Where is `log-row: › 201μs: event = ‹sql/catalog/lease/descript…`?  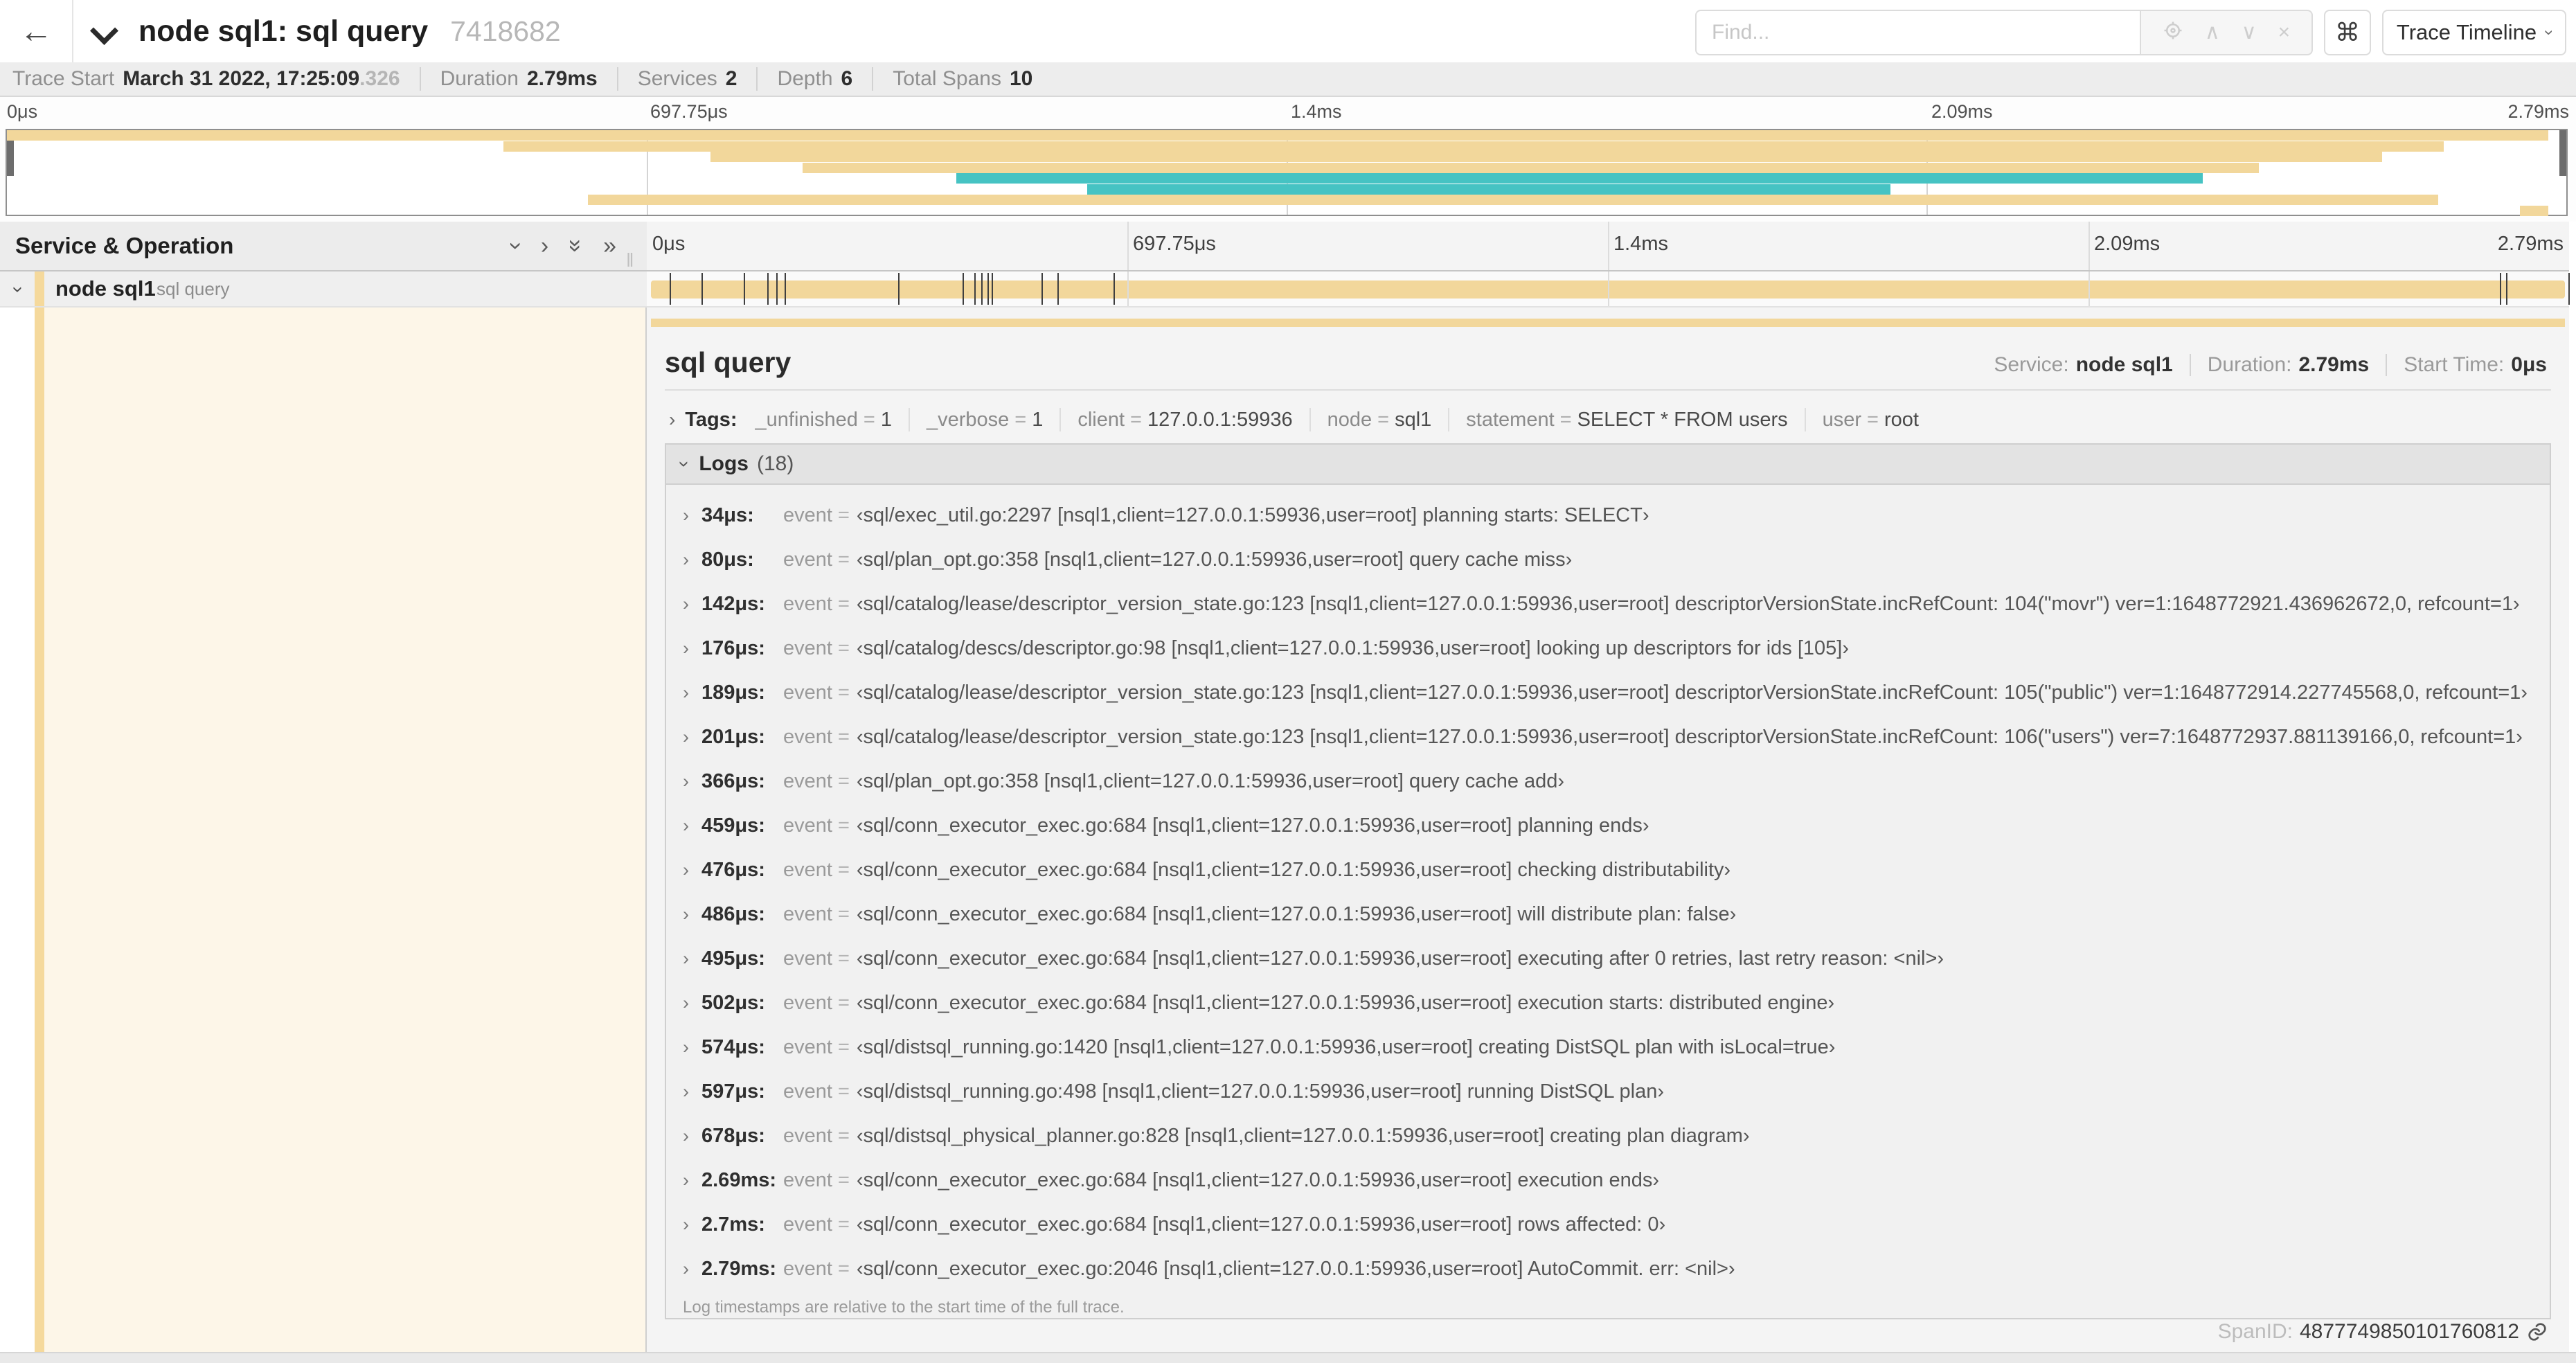
log-row: › 201μs: event = ‹sql/catalog/lease/descript… is located at coordinates (1608, 737).